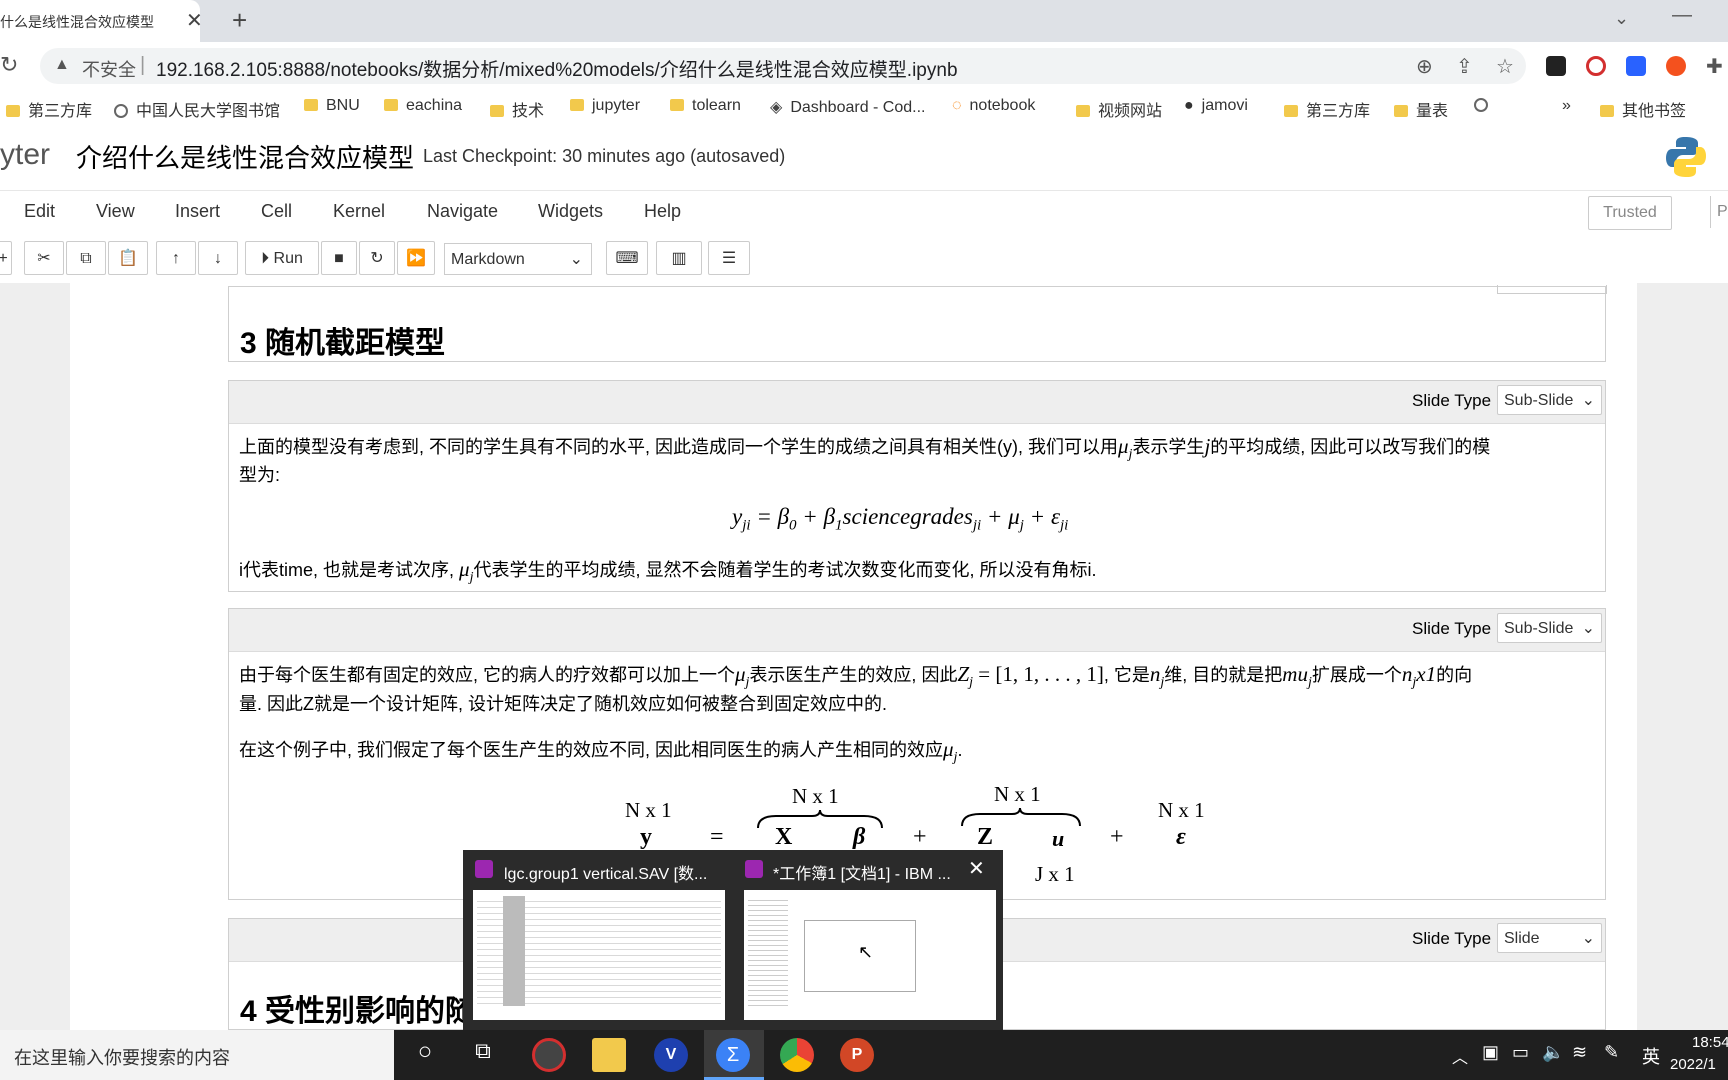 Image resolution: width=1728 pixels, height=1080 pixels. I want to click on paste-icon: 📋, so click(128, 258).